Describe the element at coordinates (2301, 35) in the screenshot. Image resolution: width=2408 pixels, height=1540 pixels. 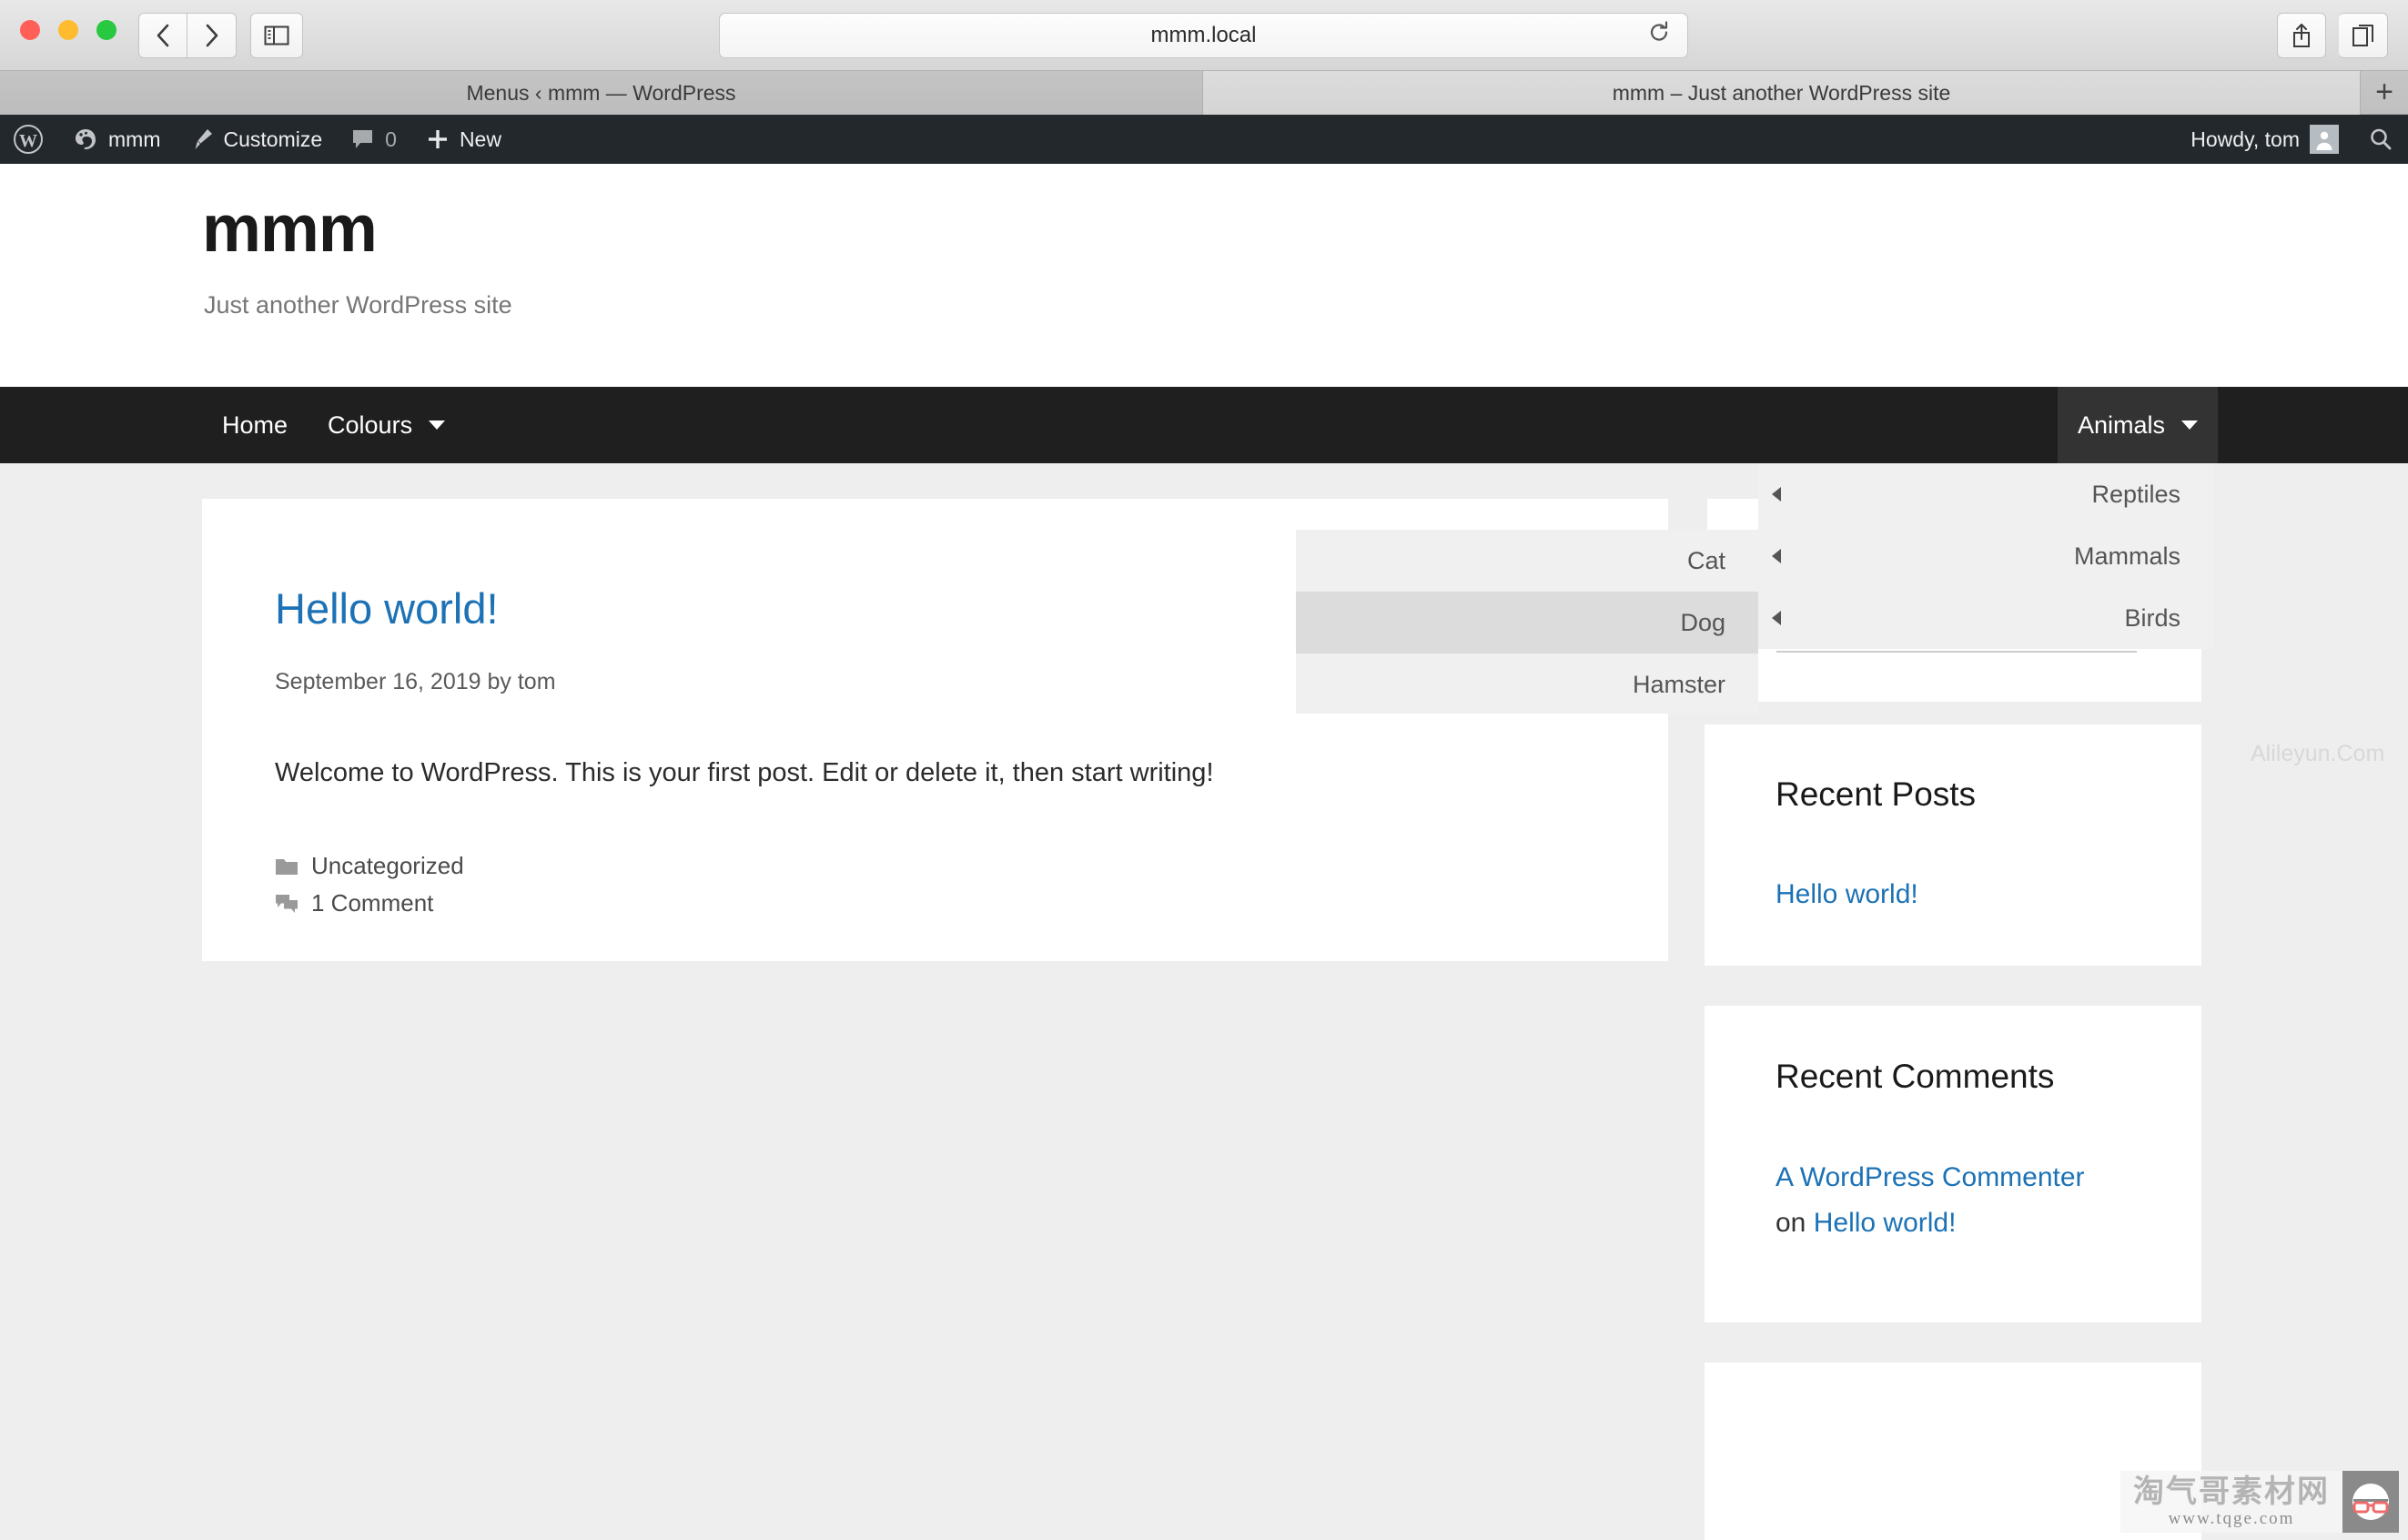
I see `share-button` at that location.